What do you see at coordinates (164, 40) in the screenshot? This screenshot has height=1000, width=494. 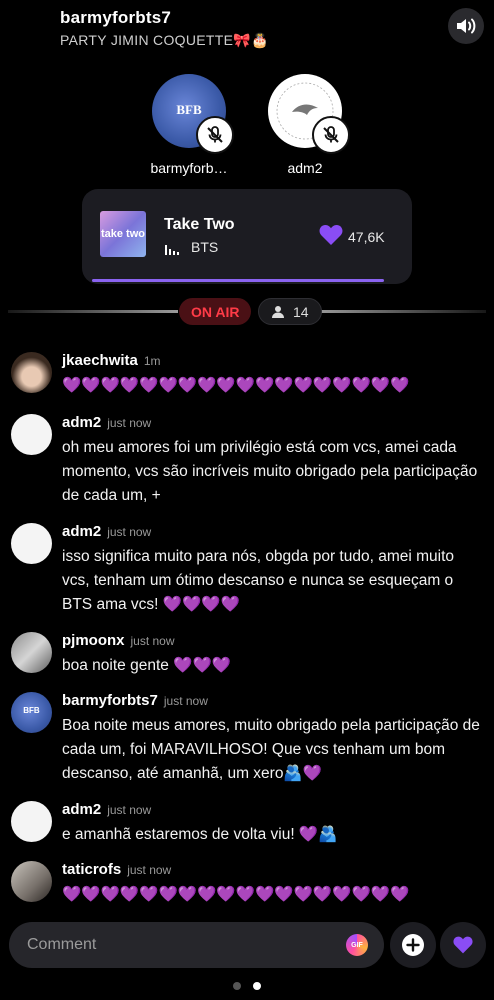 I see `room-subtitle: PARTY JIMIN COQUETTE🎀🎂` at bounding box center [164, 40].